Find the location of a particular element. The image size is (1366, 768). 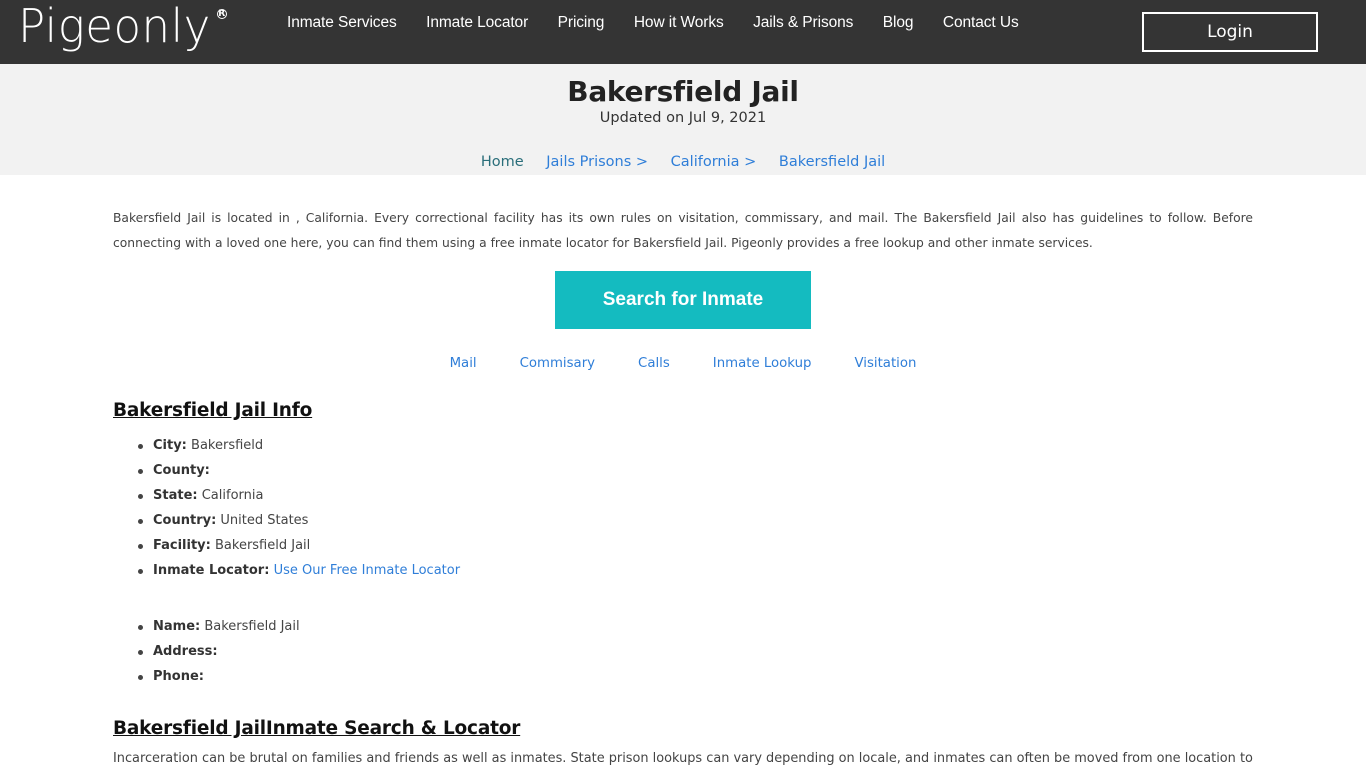

nav-jails-prisons: Jails & Prisons is located at coordinates (803, 23).